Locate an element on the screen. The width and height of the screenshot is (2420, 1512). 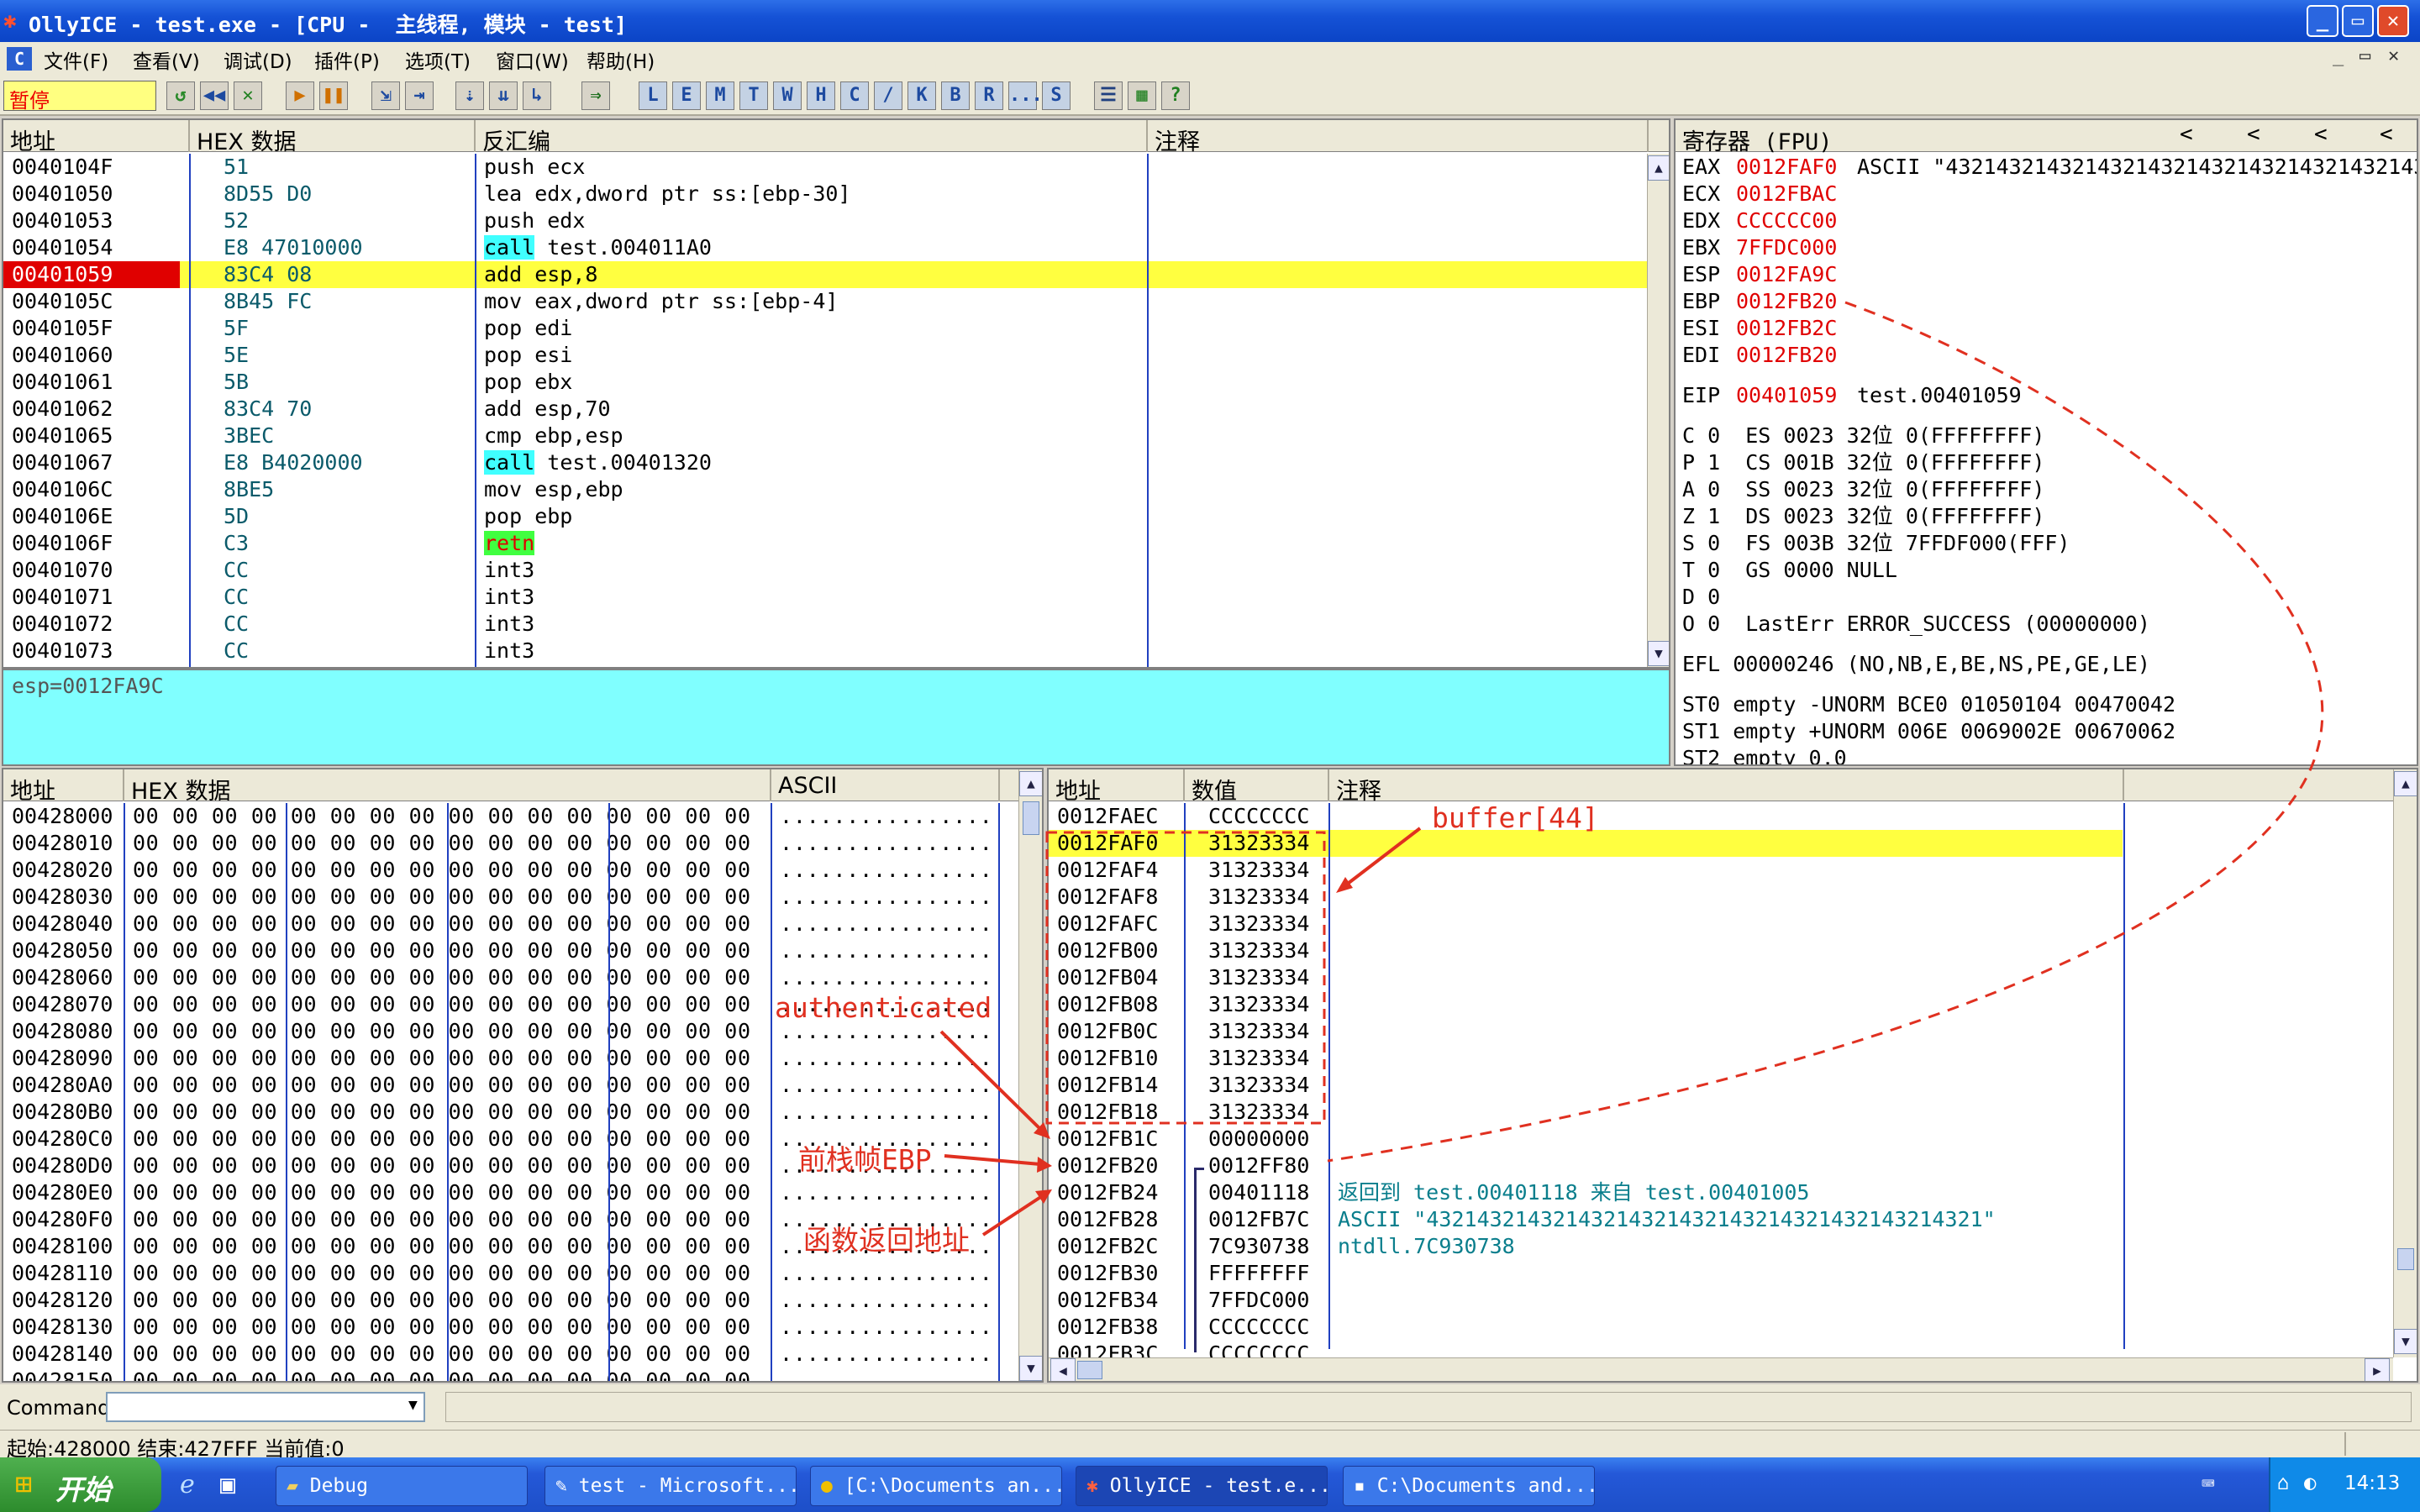
disasm-row: 00401067 E8 B4020000 call test.00401320 is located at coordinates (825, 462).